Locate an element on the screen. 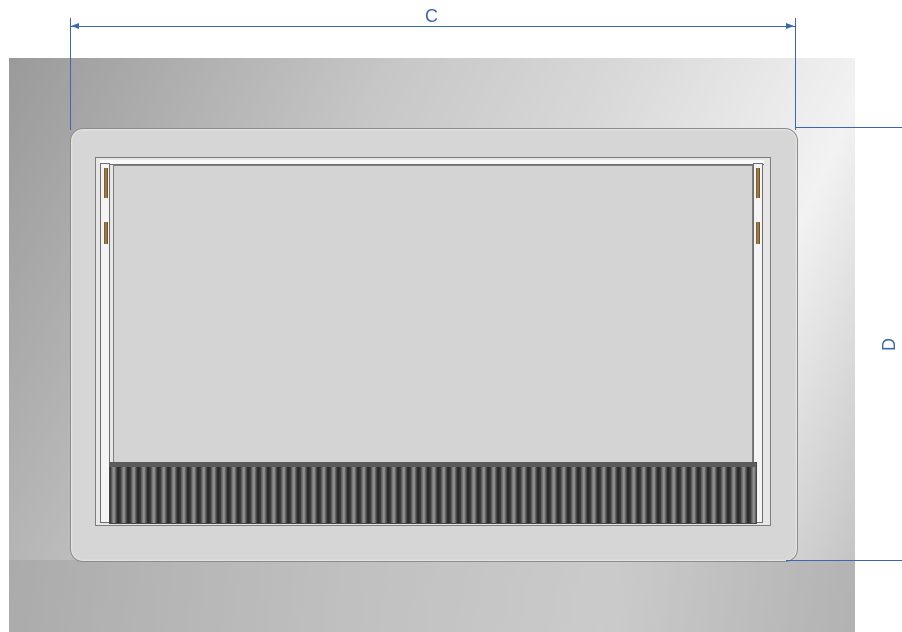 This screenshot has width=902, height=632. left-lower-bracket is located at coordinates (106, 233).